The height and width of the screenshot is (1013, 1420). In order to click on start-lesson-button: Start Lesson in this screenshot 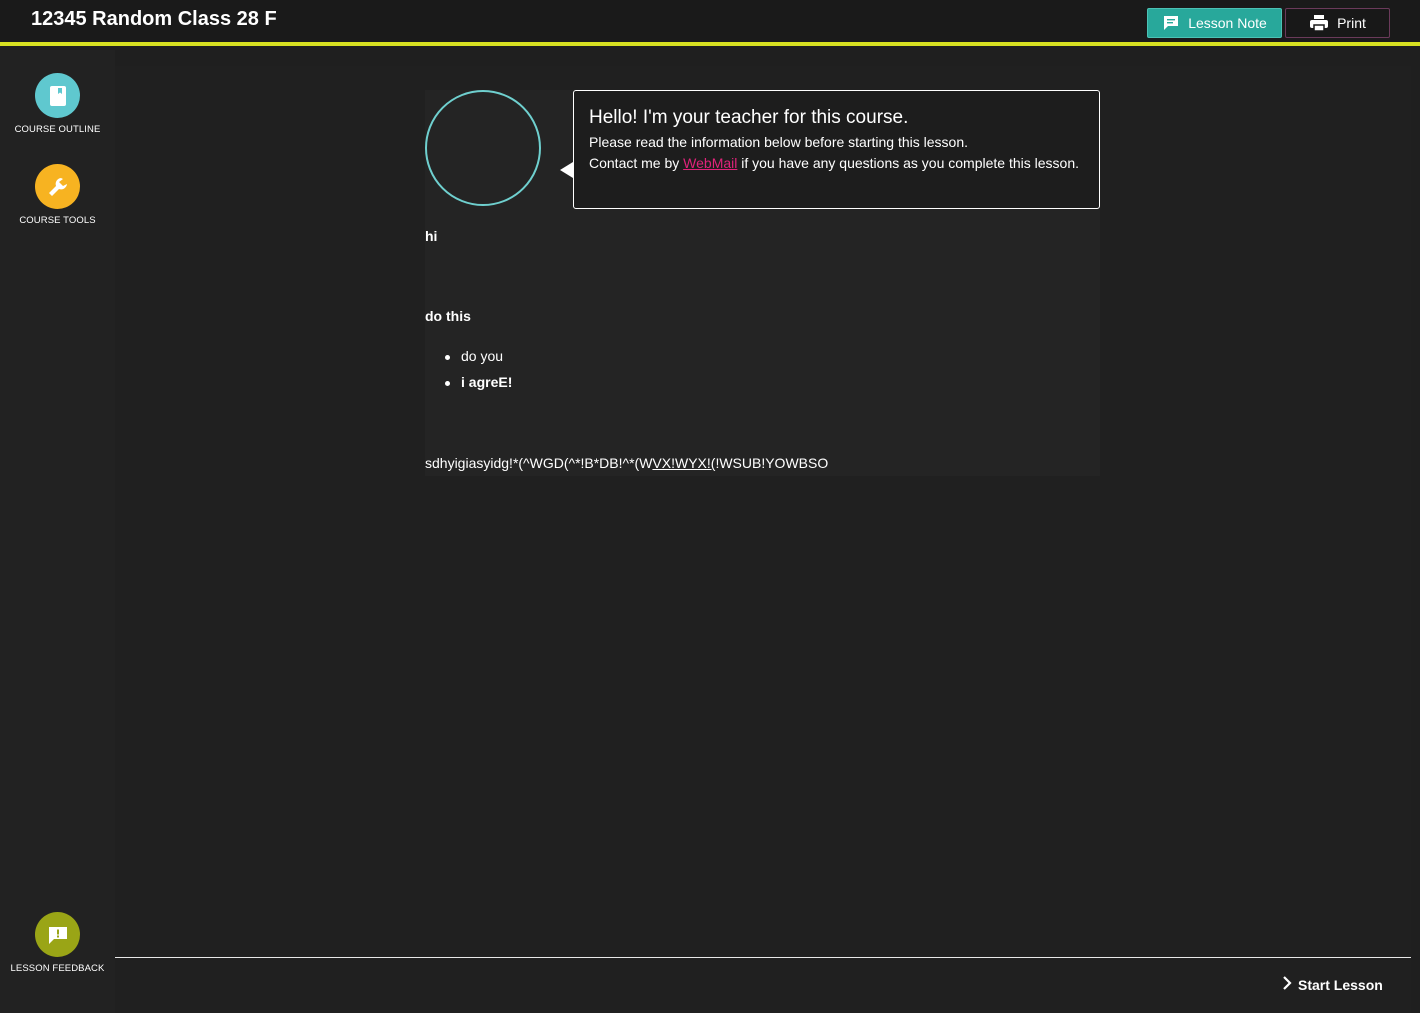, I will do `click(1332, 984)`.